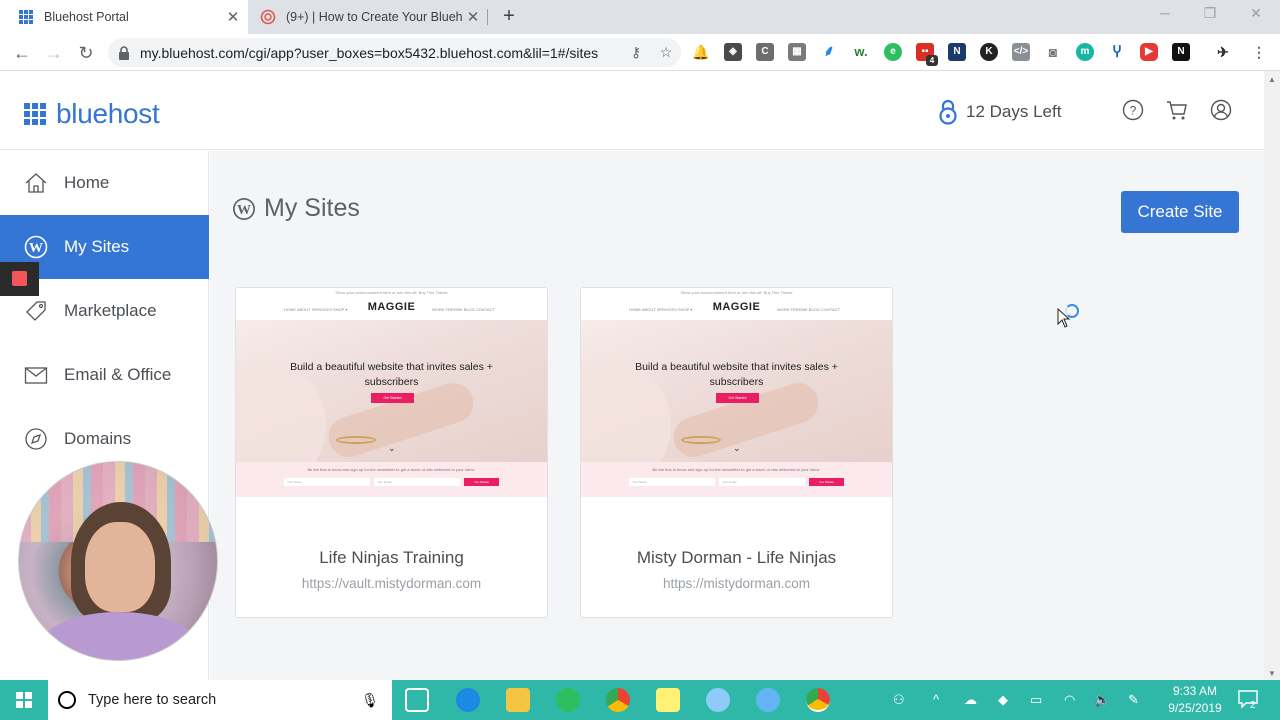 This screenshot has width=1280, height=720. Describe the element at coordinates (97, 246) in the screenshot. I see `sidebar-item-label: My Sites` at that location.